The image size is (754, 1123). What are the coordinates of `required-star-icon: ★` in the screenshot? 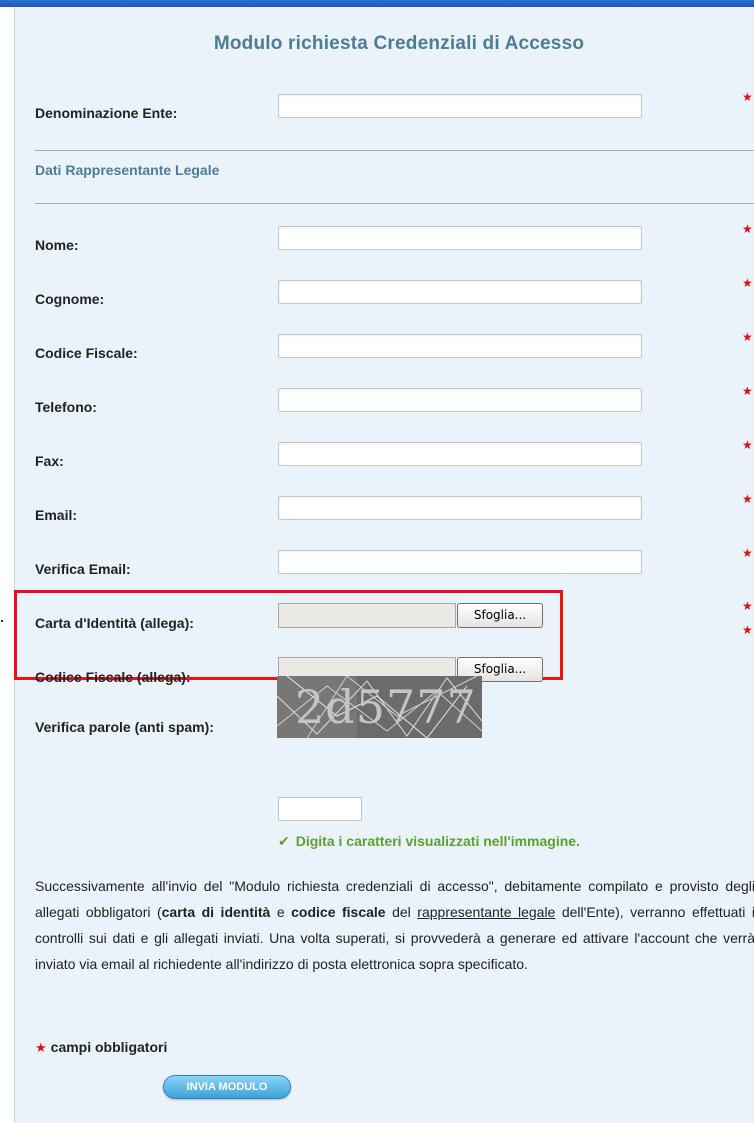 It's located at (41, 1047).